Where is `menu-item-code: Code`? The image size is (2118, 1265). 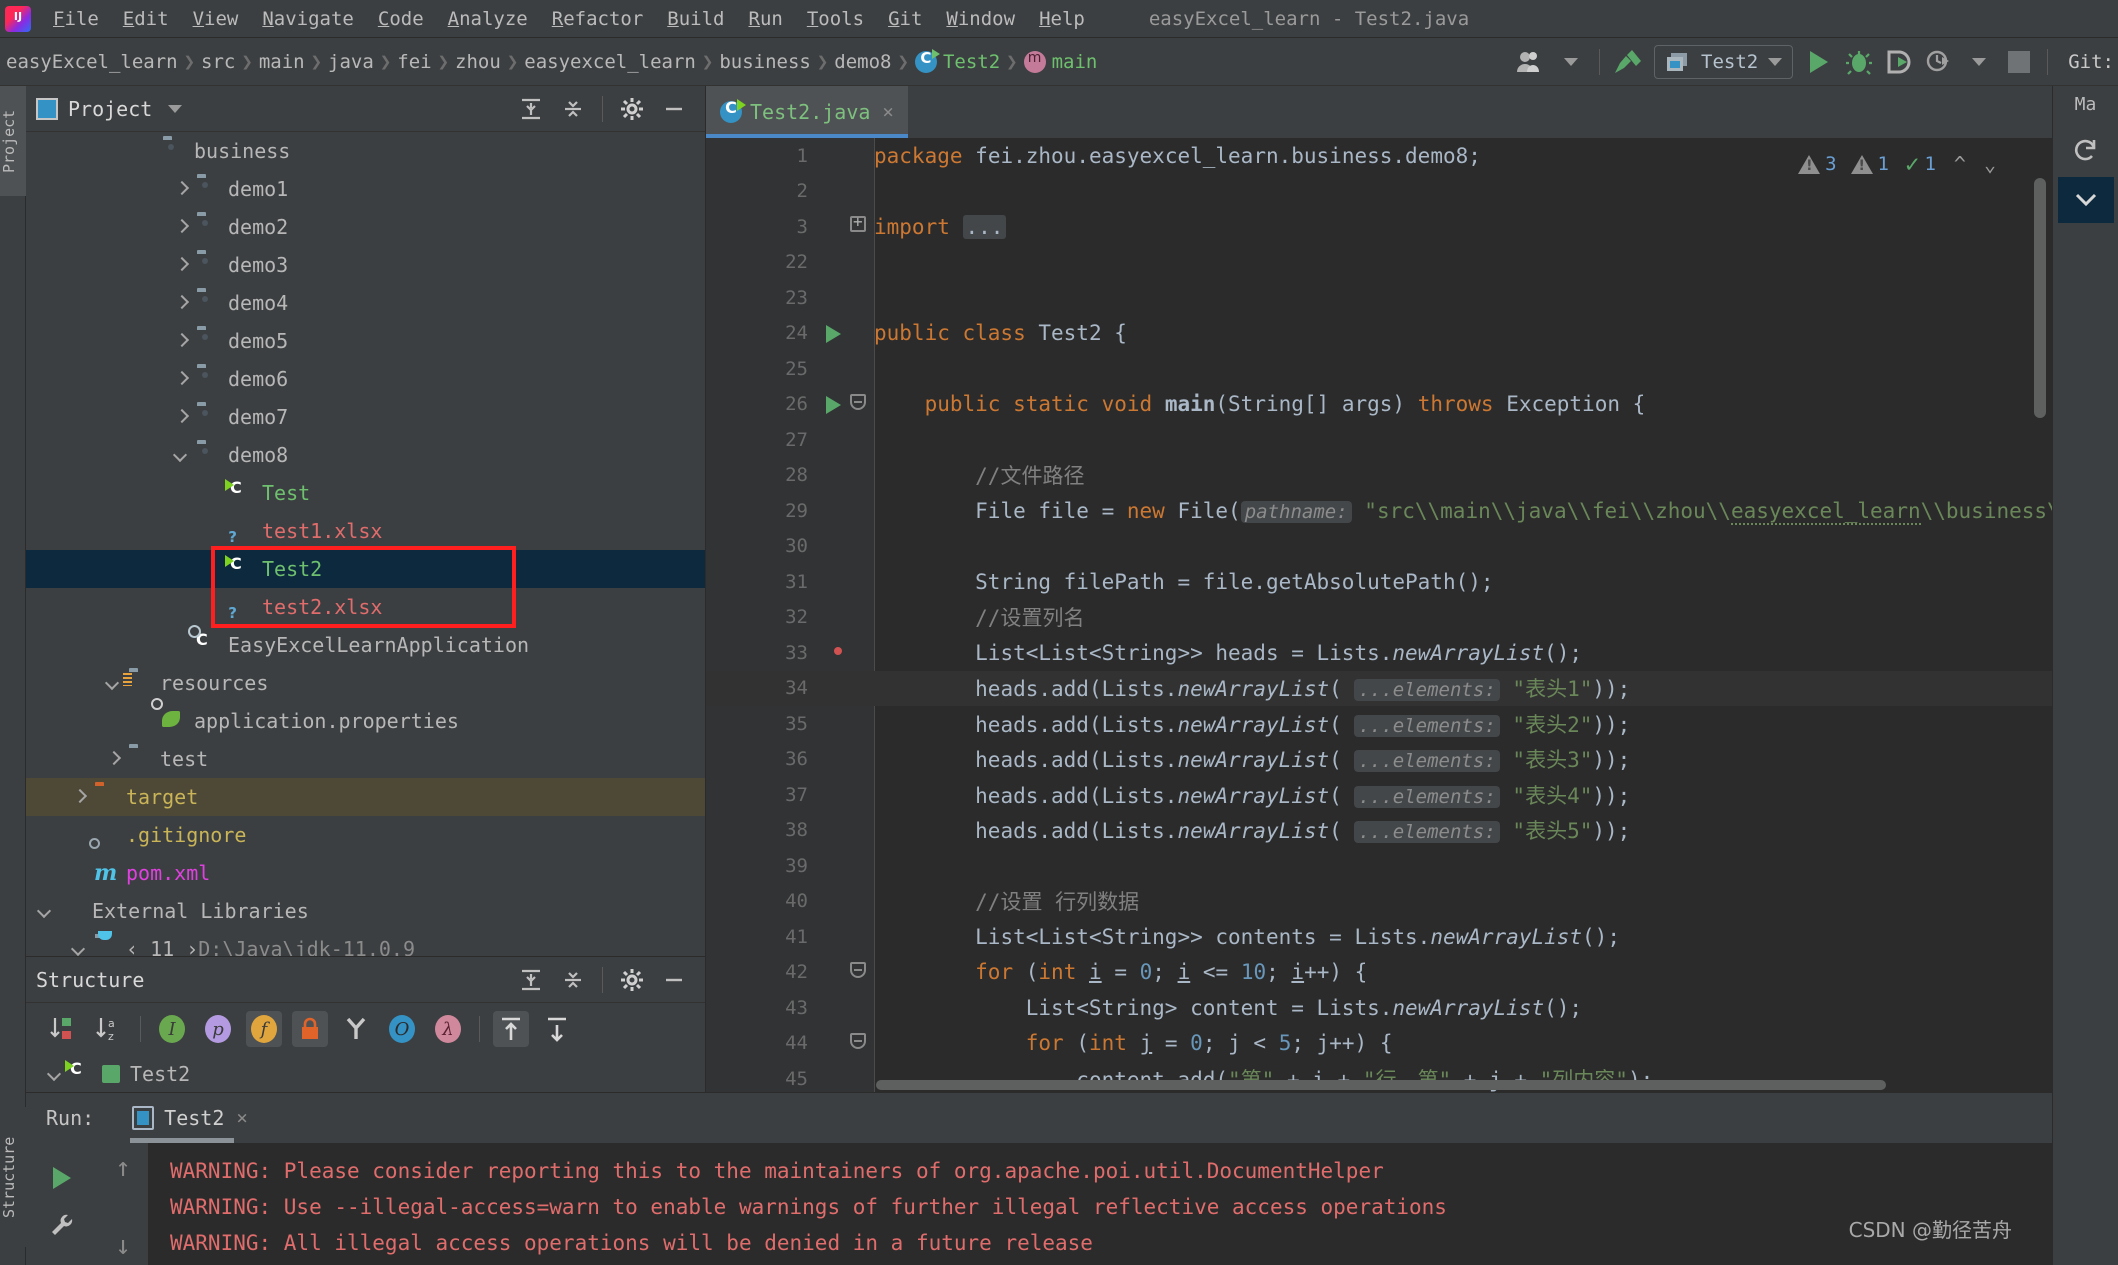
menu-item-code: Code is located at coordinates (401, 19).